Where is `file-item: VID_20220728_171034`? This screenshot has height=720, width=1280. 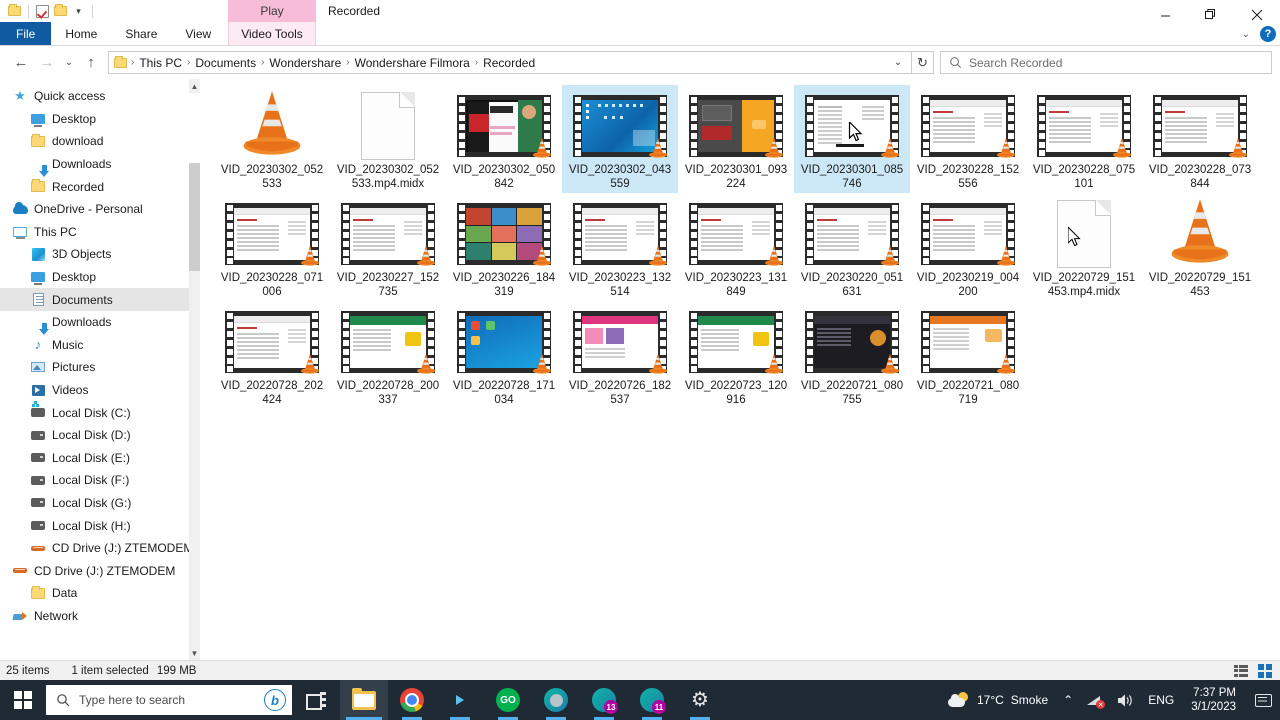 file-item: VID_20220728_171034 is located at coordinates (504, 355).